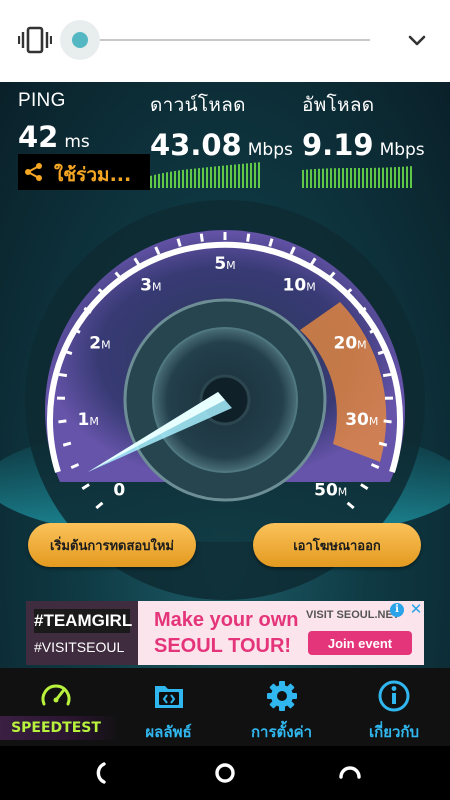  I want to click on bottom-tab-bar: SPEEDTEST ผลลัพธ์ การตั้งค่า เกี่ยวกับ, so click(225, 707).